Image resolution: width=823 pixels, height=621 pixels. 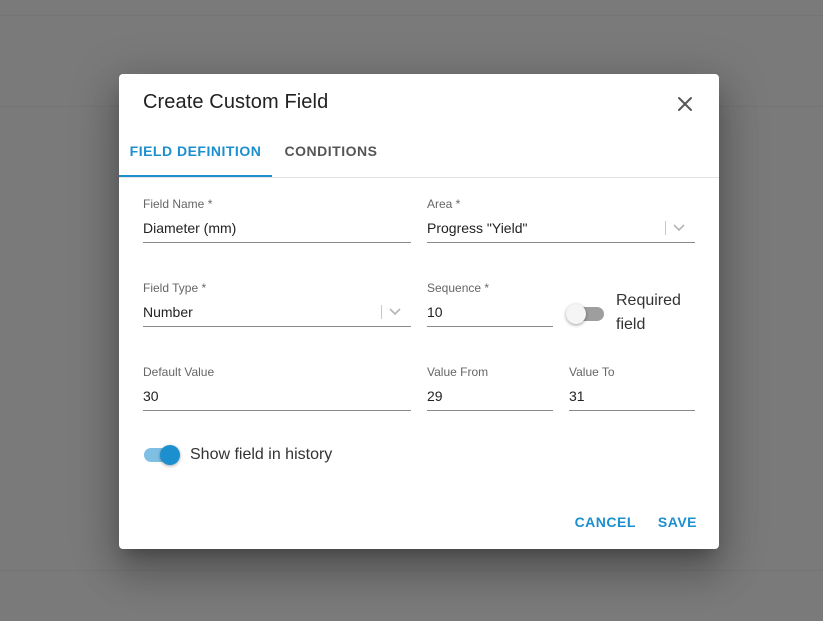 What do you see at coordinates (236, 102) in the screenshot?
I see `dialog-title: Create Custom Field` at bounding box center [236, 102].